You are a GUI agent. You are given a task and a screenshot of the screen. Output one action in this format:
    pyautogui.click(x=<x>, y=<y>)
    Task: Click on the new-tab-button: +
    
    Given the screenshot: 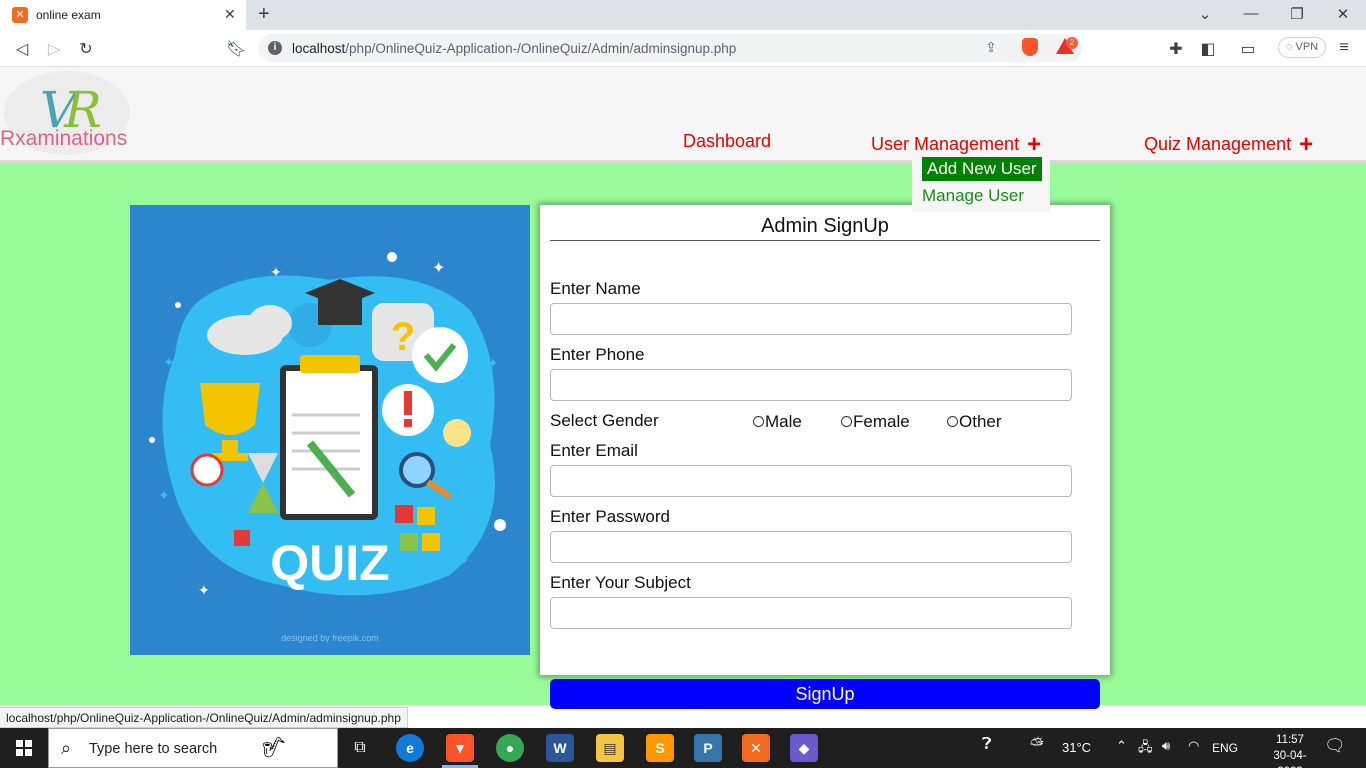 What is the action you would take?
    pyautogui.click(x=264, y=14)
    